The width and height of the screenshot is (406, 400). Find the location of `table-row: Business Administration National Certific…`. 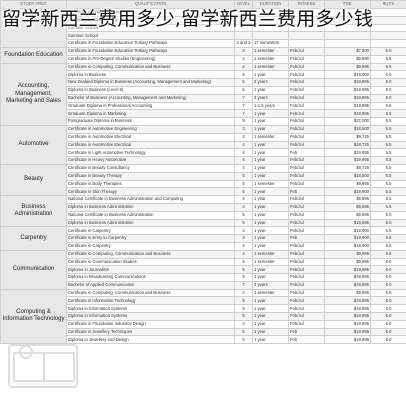

table-row: Business Administration National Certific… is located at coordinates (203, 211).